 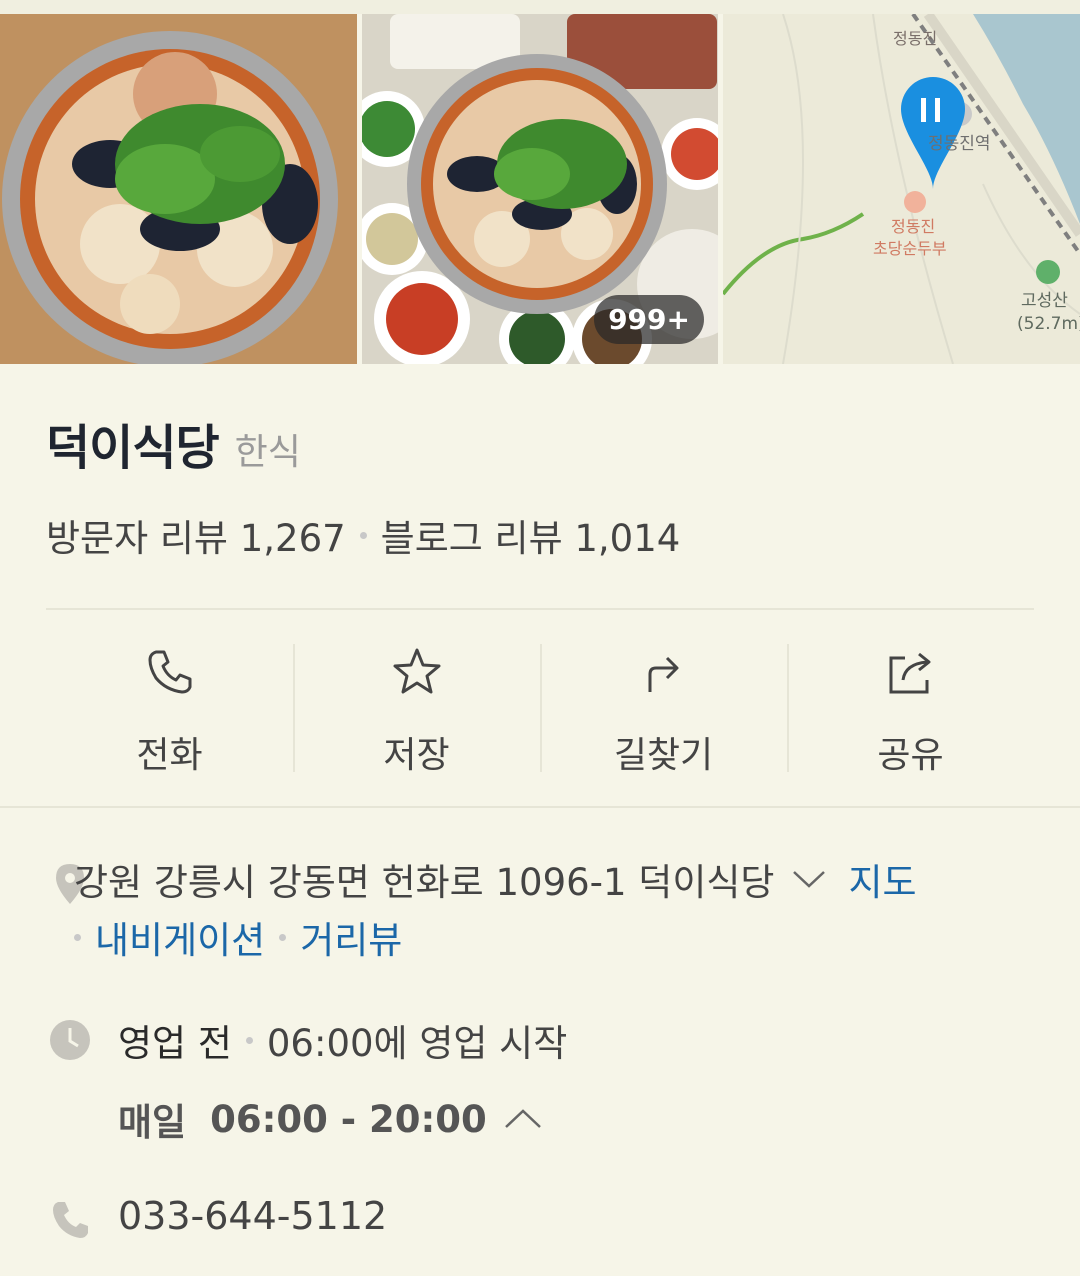 I want to click on blog-reviews-link: 블로그 리뷰 1,014, so click(x=531, y=535).